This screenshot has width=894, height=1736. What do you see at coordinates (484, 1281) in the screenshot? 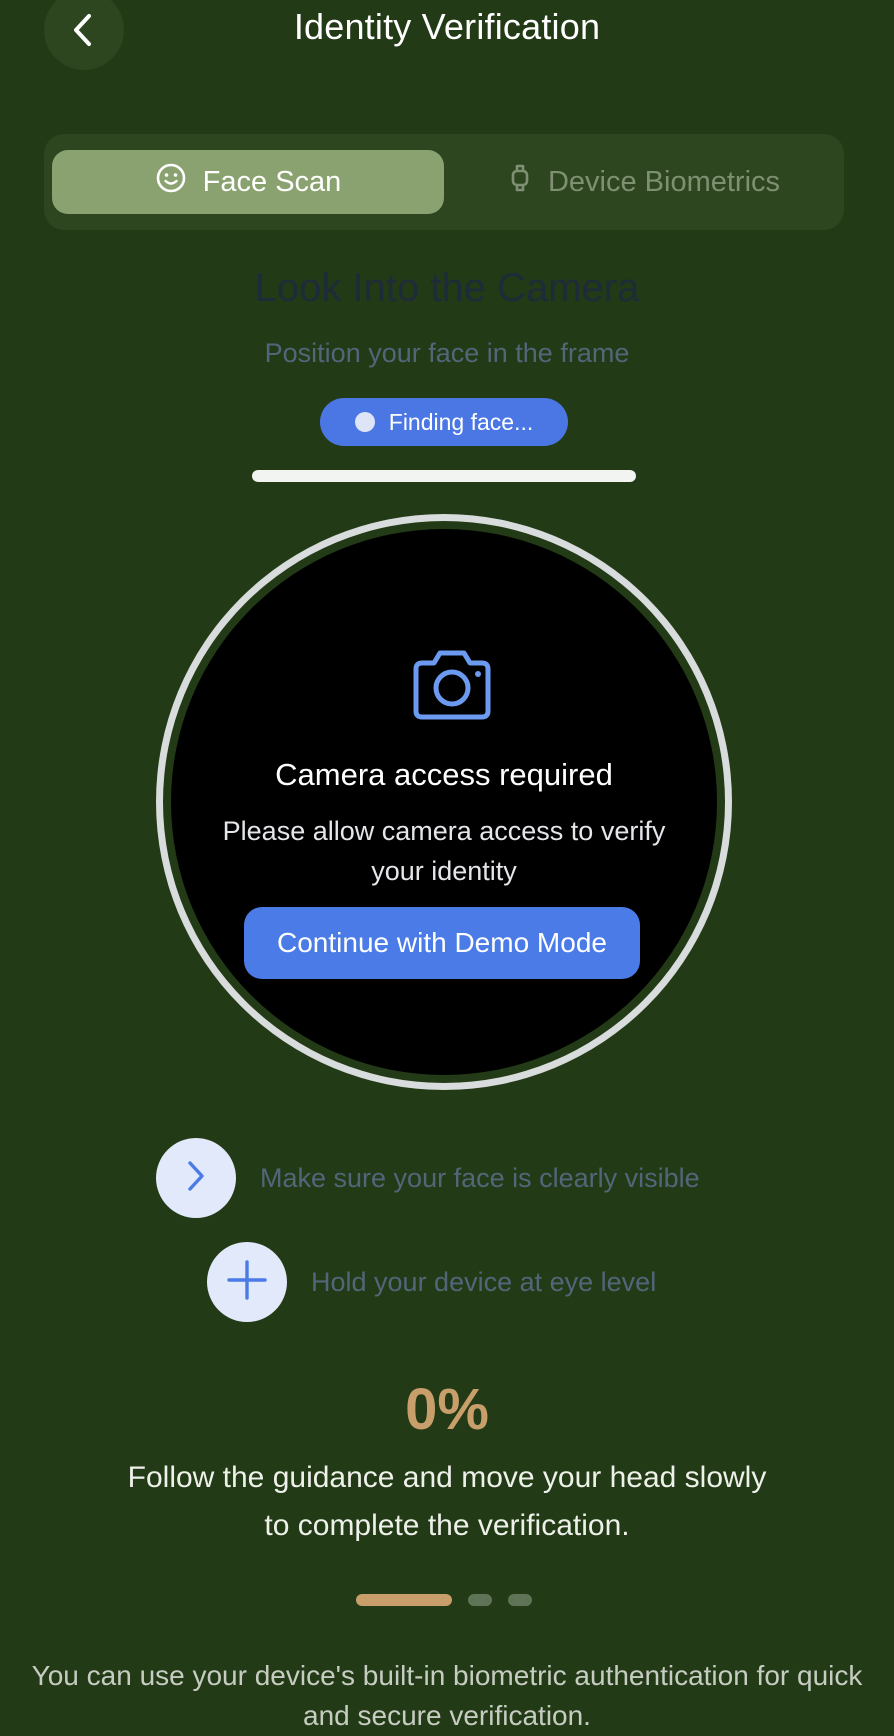
I see `guidance-text: Hold your device at eye level` at bounding box center [484, 1281].